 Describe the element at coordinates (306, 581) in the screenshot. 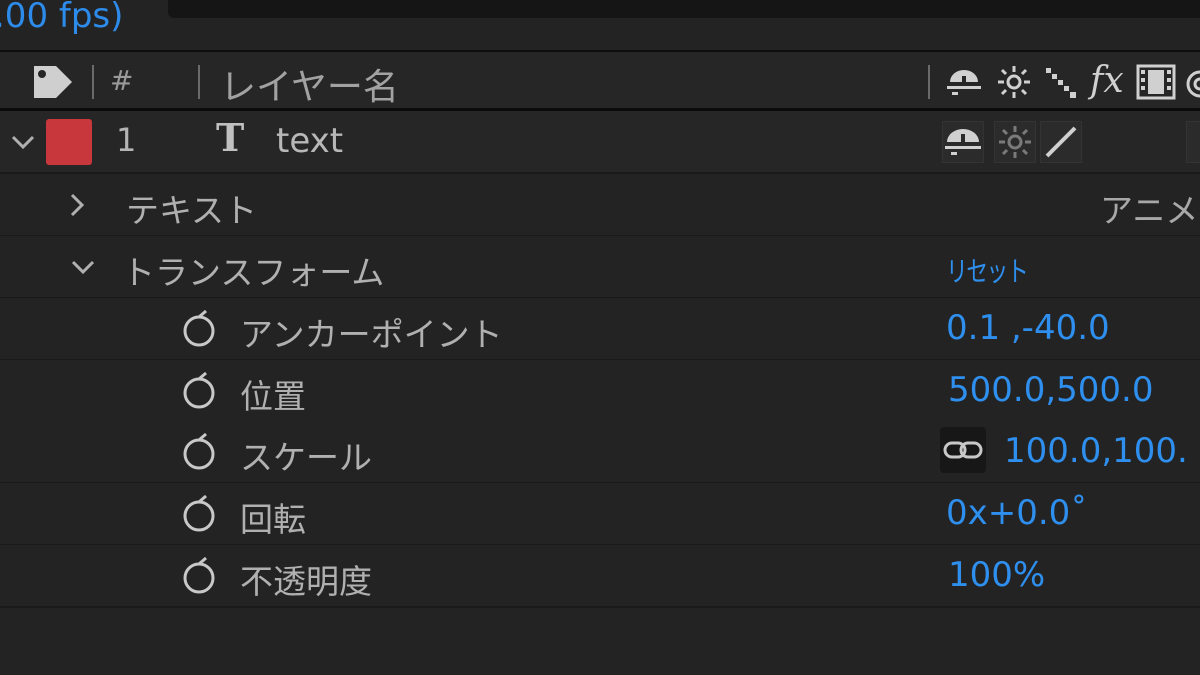

I see `property-label: 不透明度` at that location.